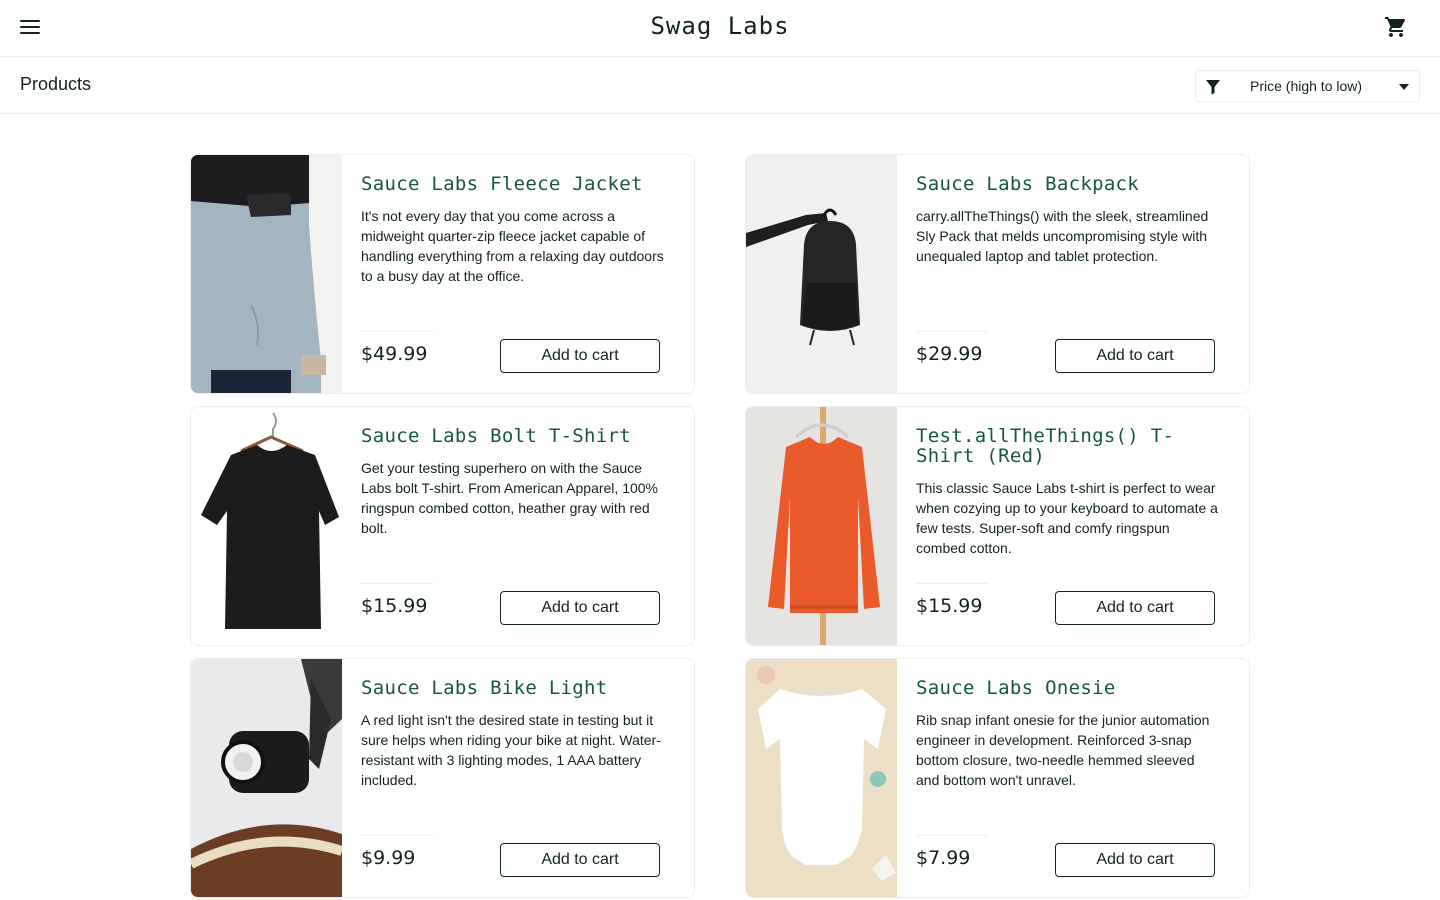 This screenshot has width=1440, height=900. What do you see at coordinates (1071, 446) in the screenshot?
I see `product-name: Test.allTheThings() T-Shirt (Red)` at bounding box center [1071, 446].